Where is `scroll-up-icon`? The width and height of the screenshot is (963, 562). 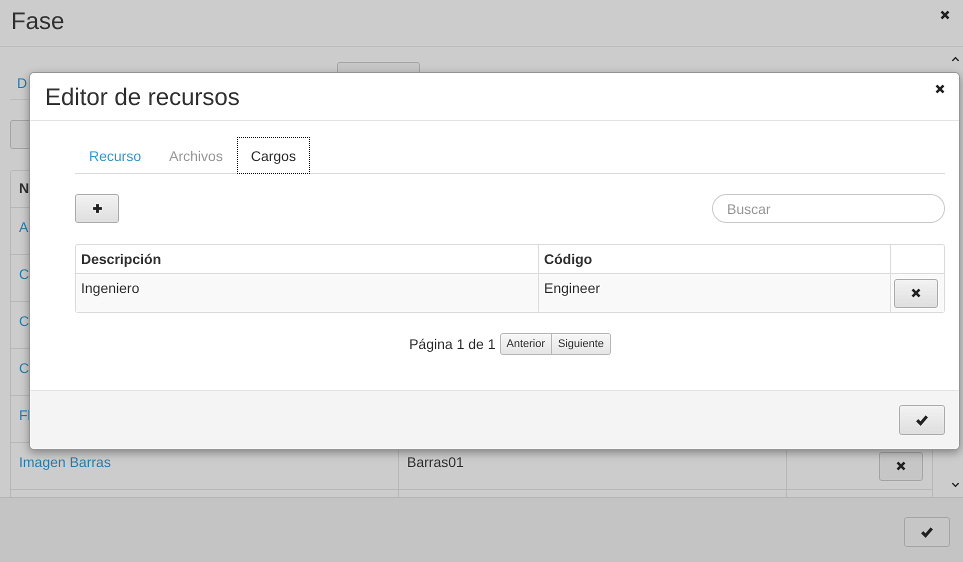 scroll-up-icon is located at coordinates (955, 59).